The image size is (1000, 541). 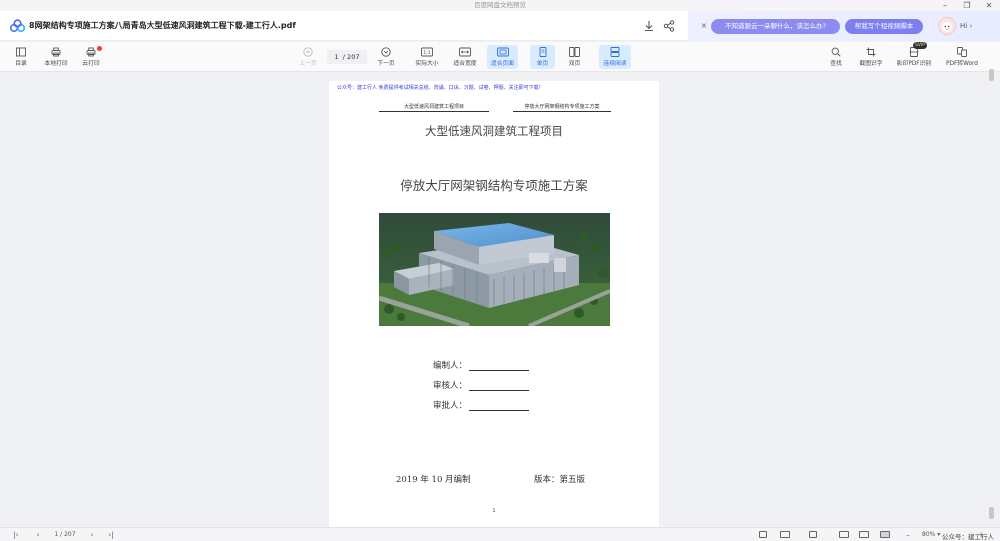 I want to click on ai-prompt-chip: 不知道跟云一朵聊什么，该怎么办?, so click(x=775, y=26).